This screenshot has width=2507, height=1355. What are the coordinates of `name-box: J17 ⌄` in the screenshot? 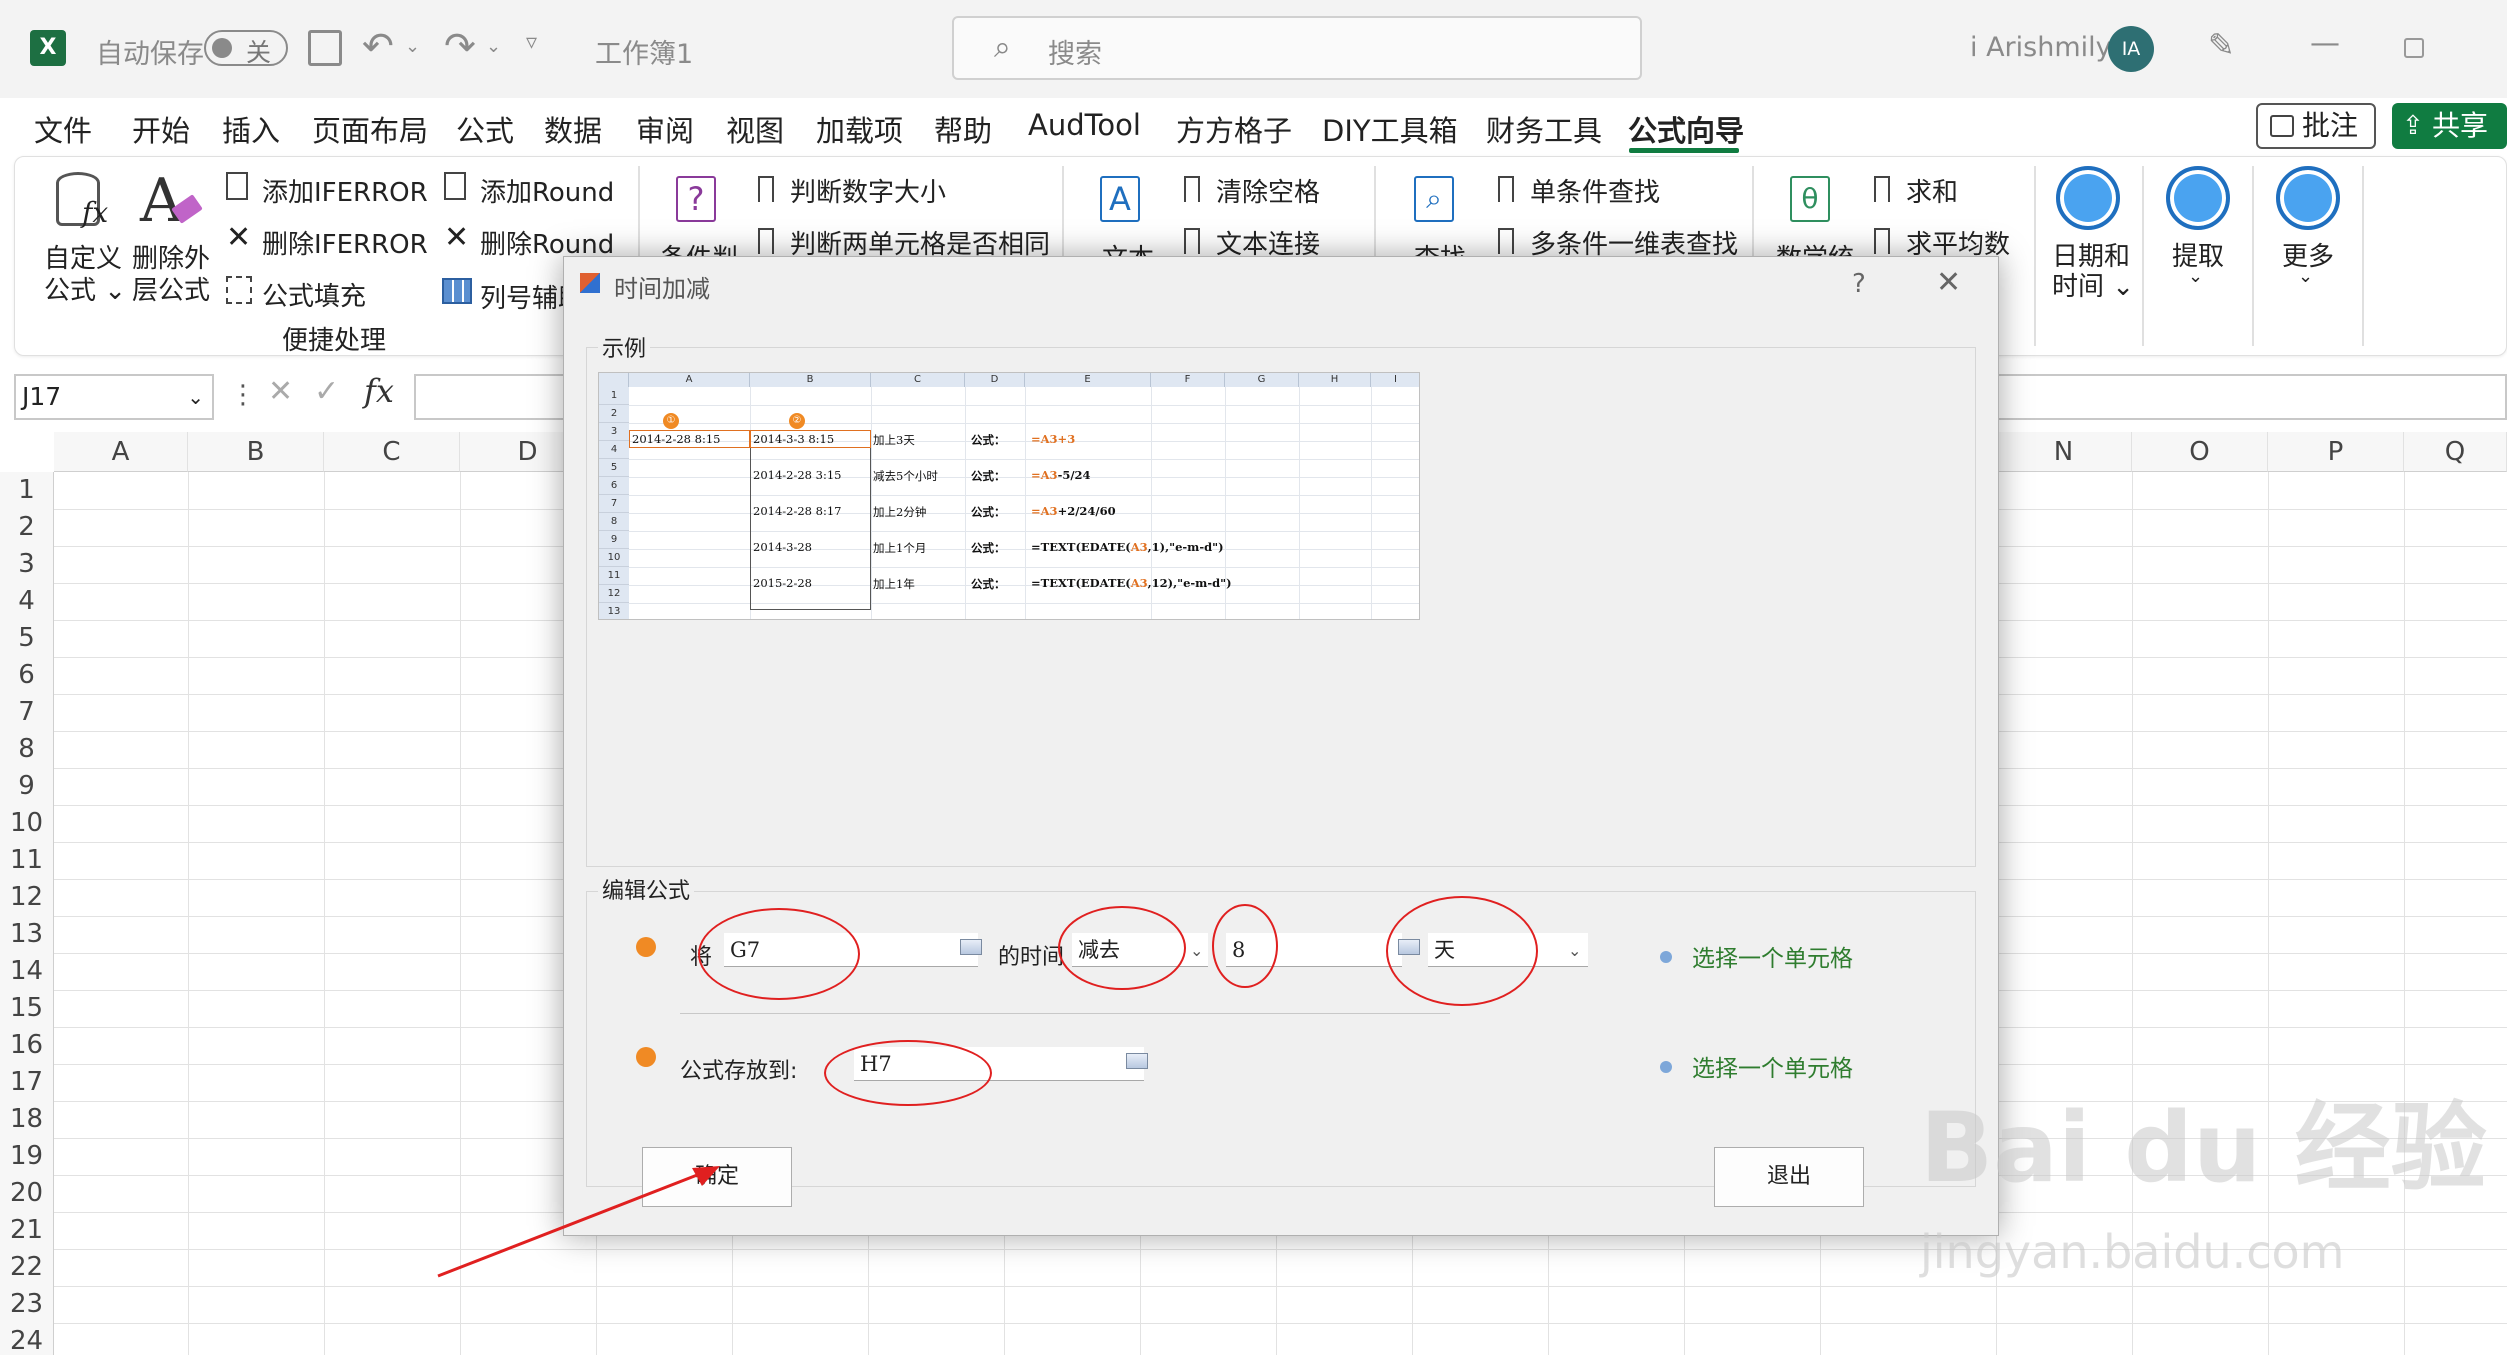 It's located at (114, 397).